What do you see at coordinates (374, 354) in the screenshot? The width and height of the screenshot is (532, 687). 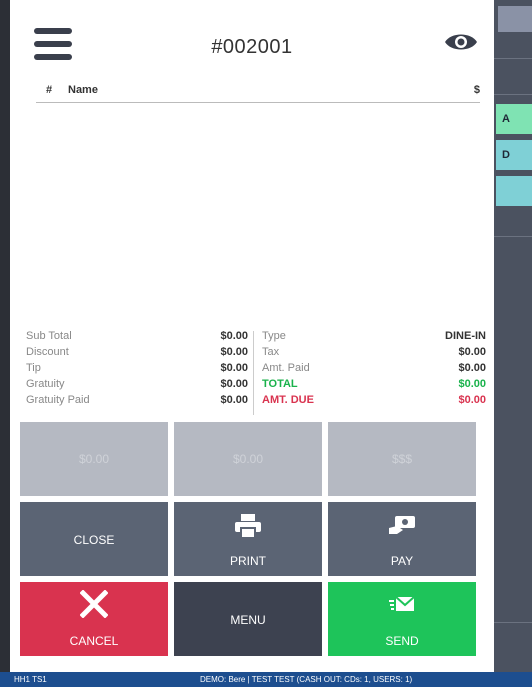 I see `totals-row-tax: Tax $0.00` at bounding box center [374, 354].